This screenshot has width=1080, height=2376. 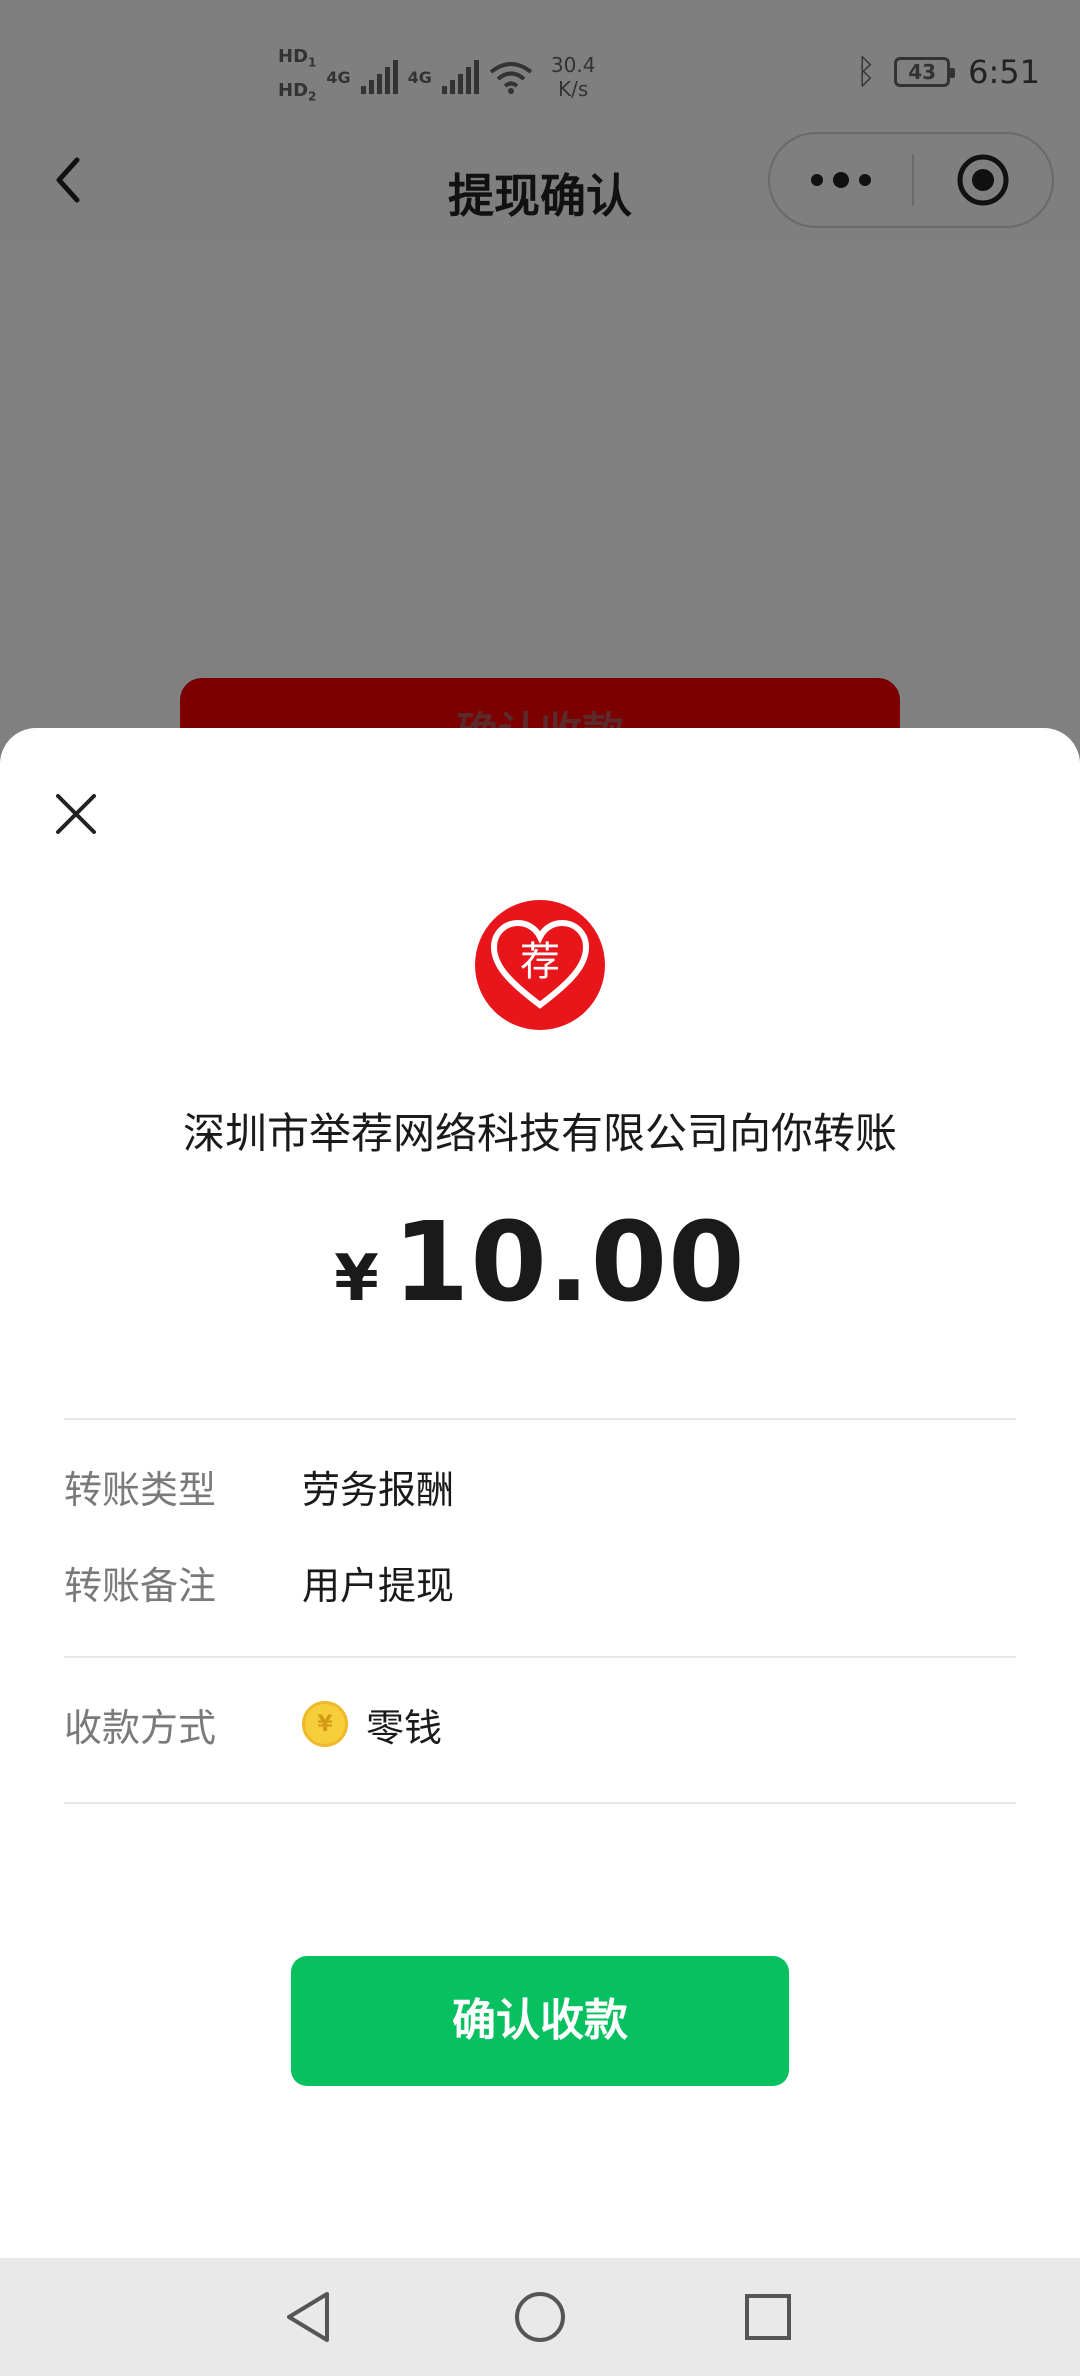 I want to click on hd-indicator-1: HD1, so click(x=297, y=58).